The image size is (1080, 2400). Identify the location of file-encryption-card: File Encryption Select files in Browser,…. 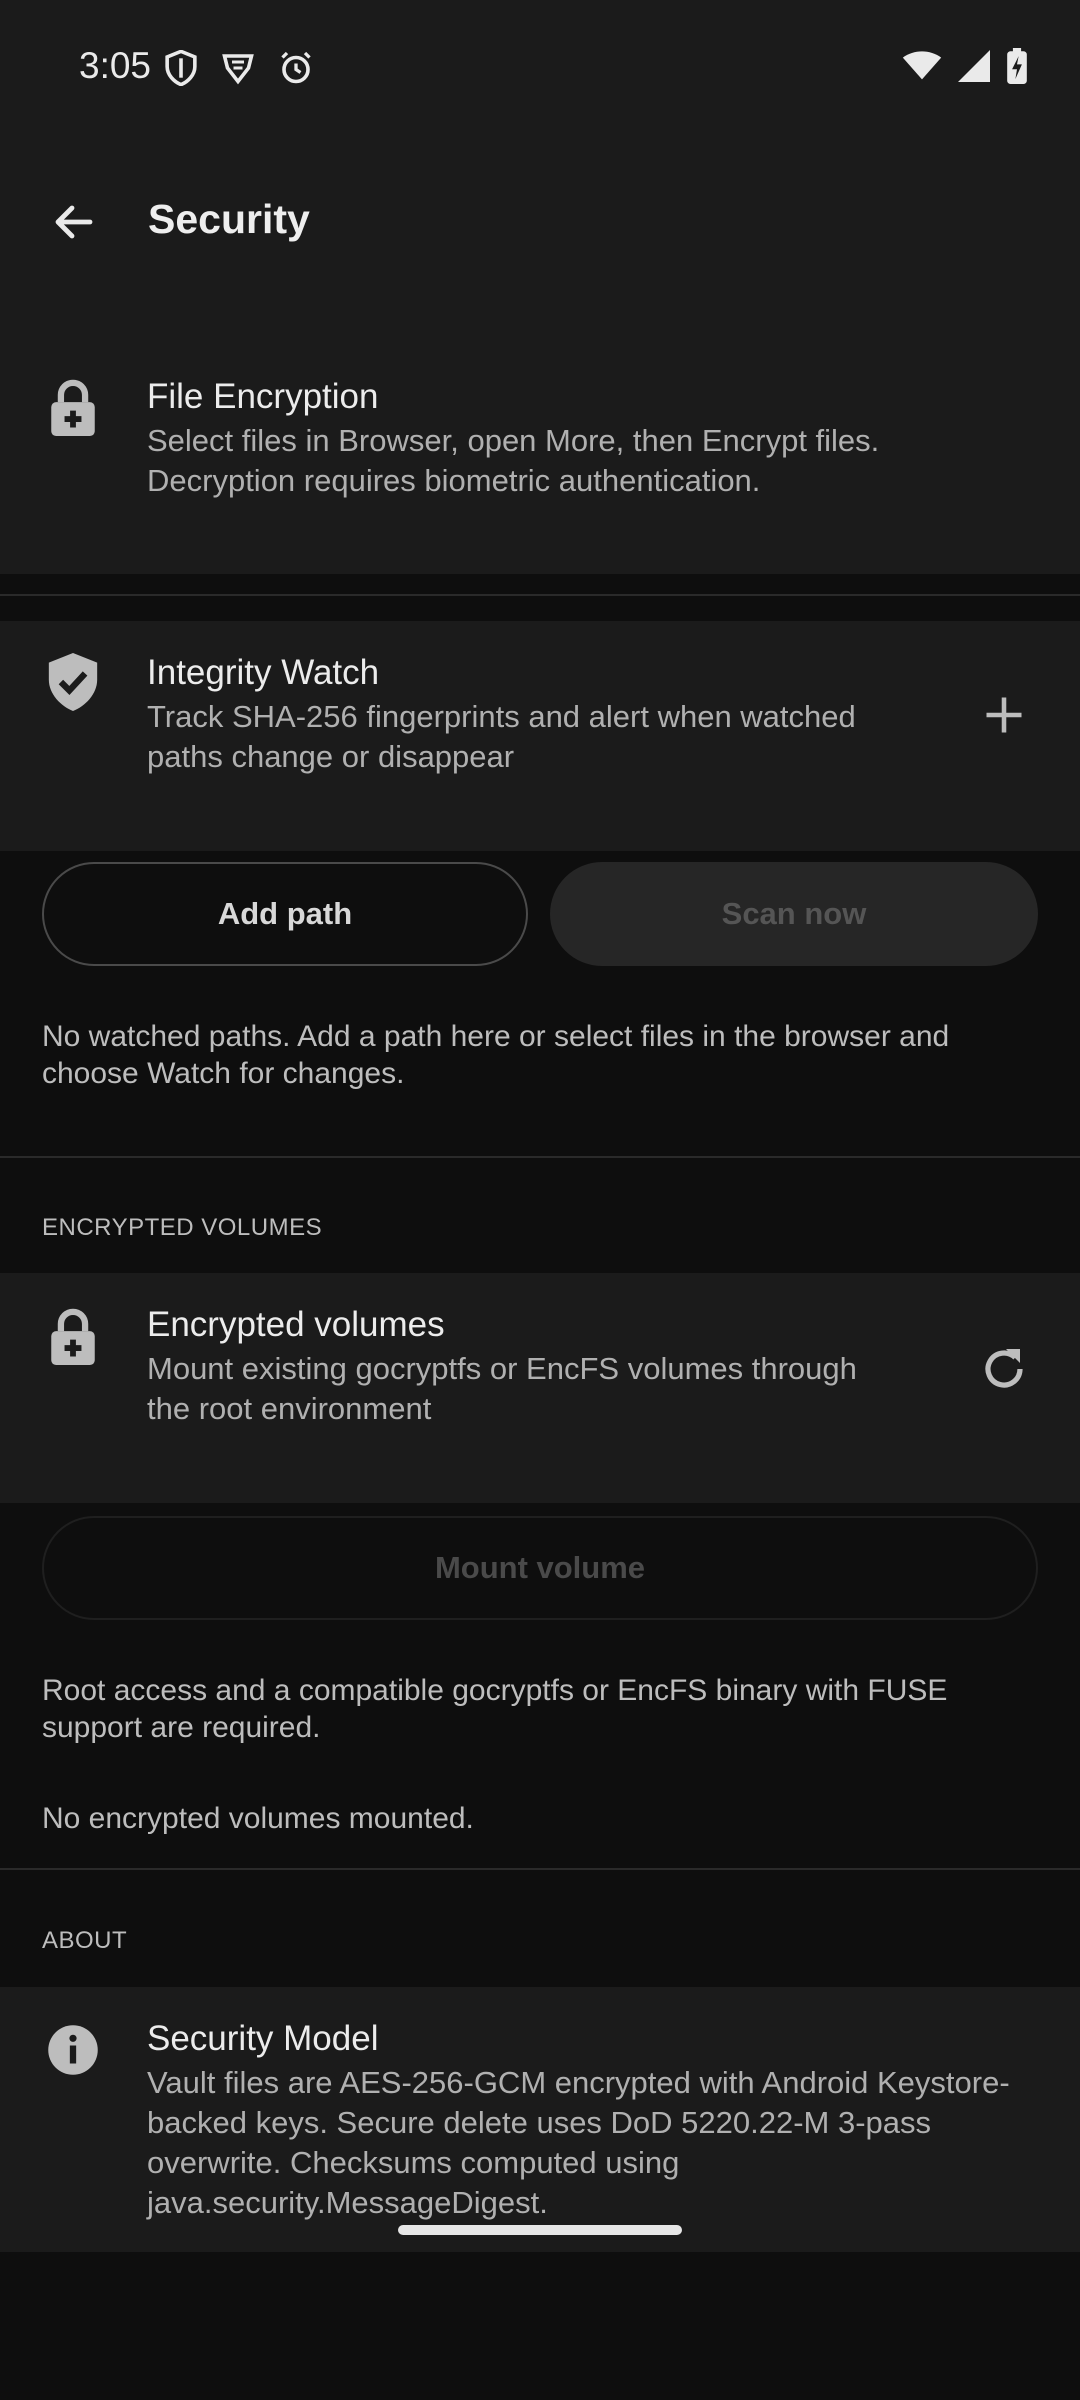
(540, 439).